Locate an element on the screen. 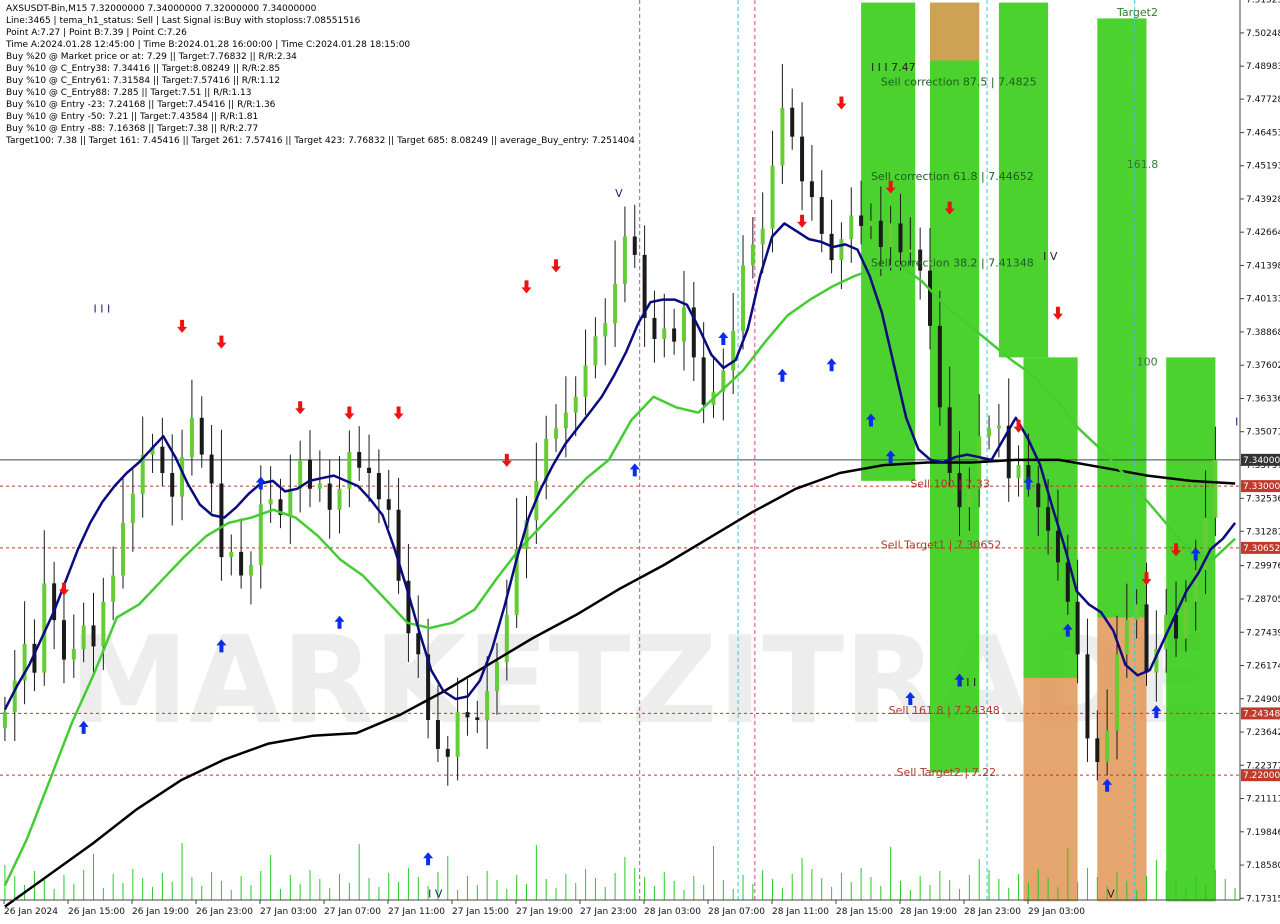  y-tick-label: 7.31281 is located at coordinates (1263, 532).